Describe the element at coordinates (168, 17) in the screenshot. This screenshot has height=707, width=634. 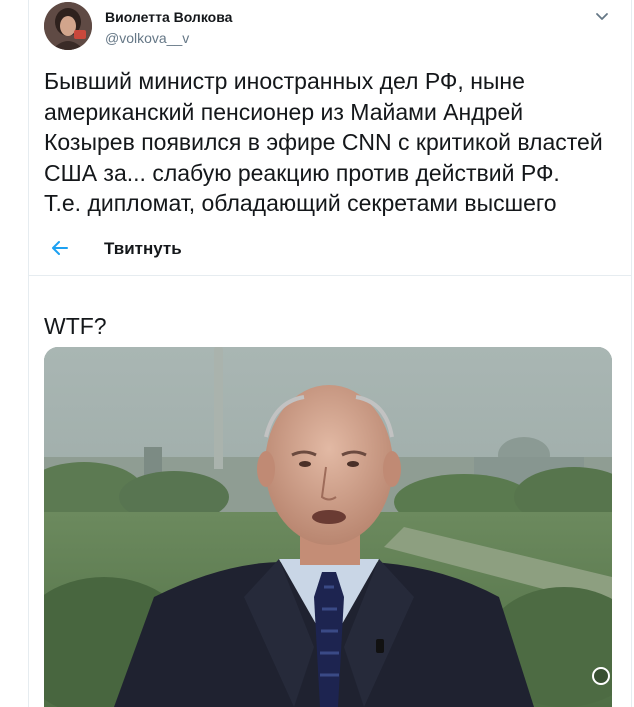
I see `display-name: Виолетта Волкова` at that location.